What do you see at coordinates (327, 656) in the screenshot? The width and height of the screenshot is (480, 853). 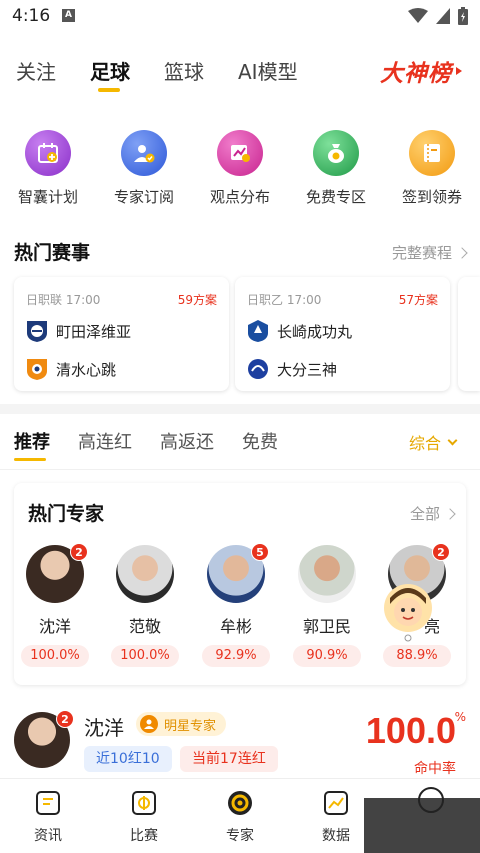 I see `expert-hit-rate: 90.9%` at bounding box center [327, 656].